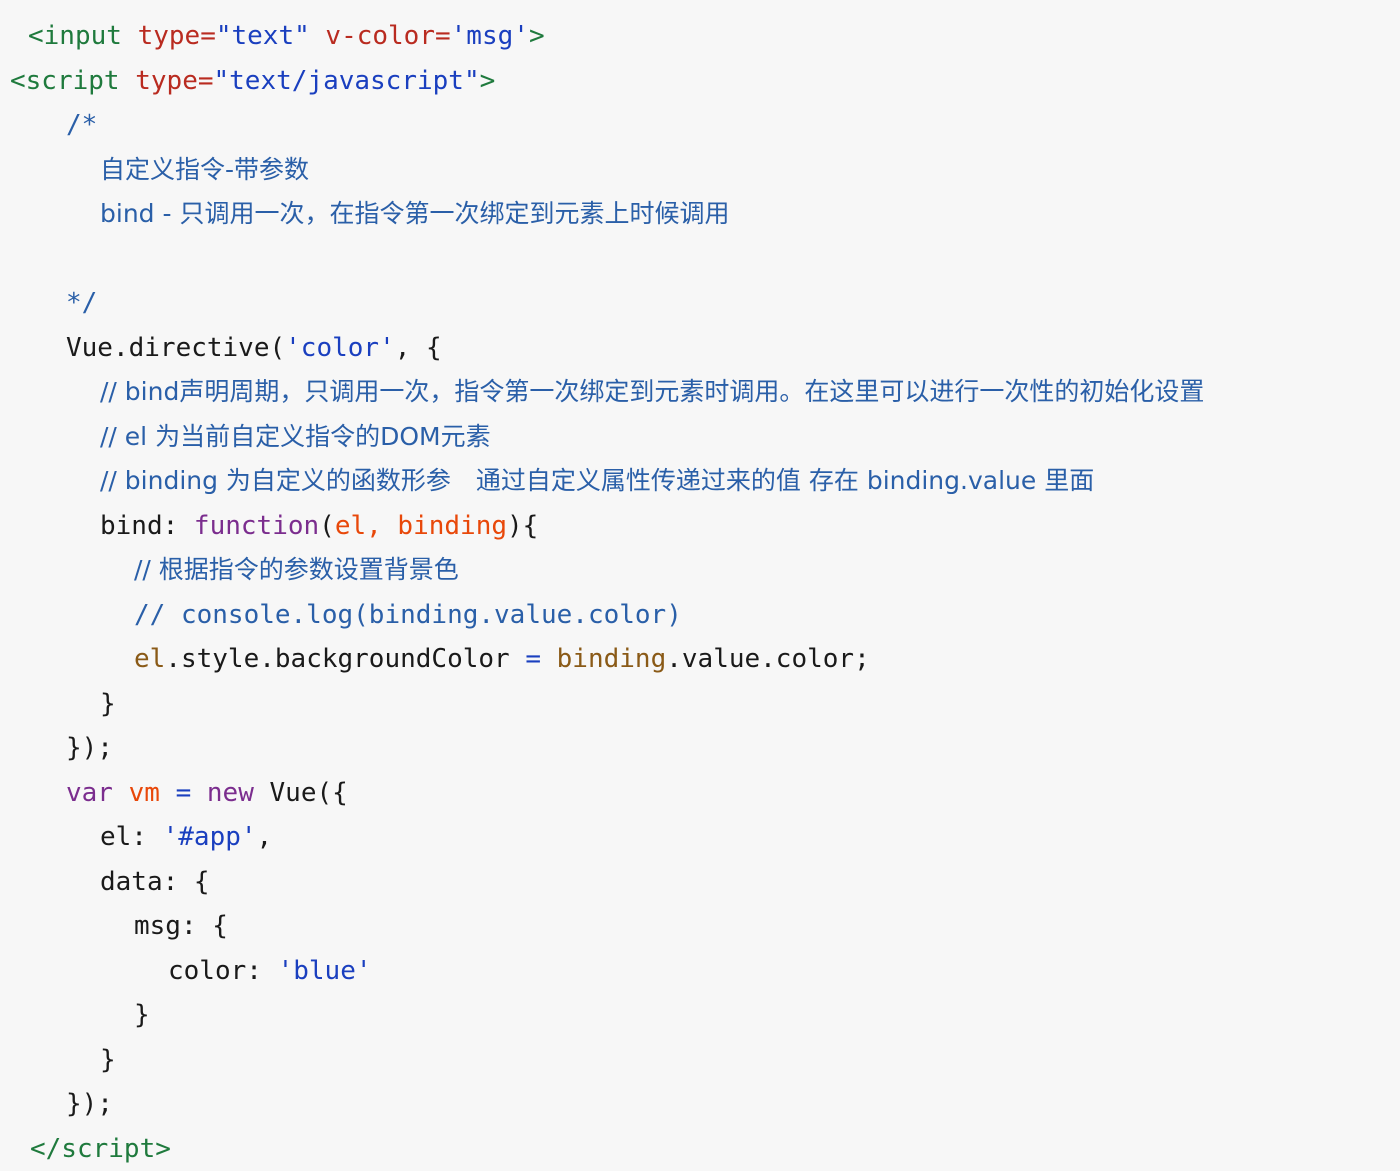 This screenshot has width=1400, height=1171. What do you see at coordinates (181, 926) in the screenshot?
I see `msg-property-key: msg: {` at bounding box center [181, 926].